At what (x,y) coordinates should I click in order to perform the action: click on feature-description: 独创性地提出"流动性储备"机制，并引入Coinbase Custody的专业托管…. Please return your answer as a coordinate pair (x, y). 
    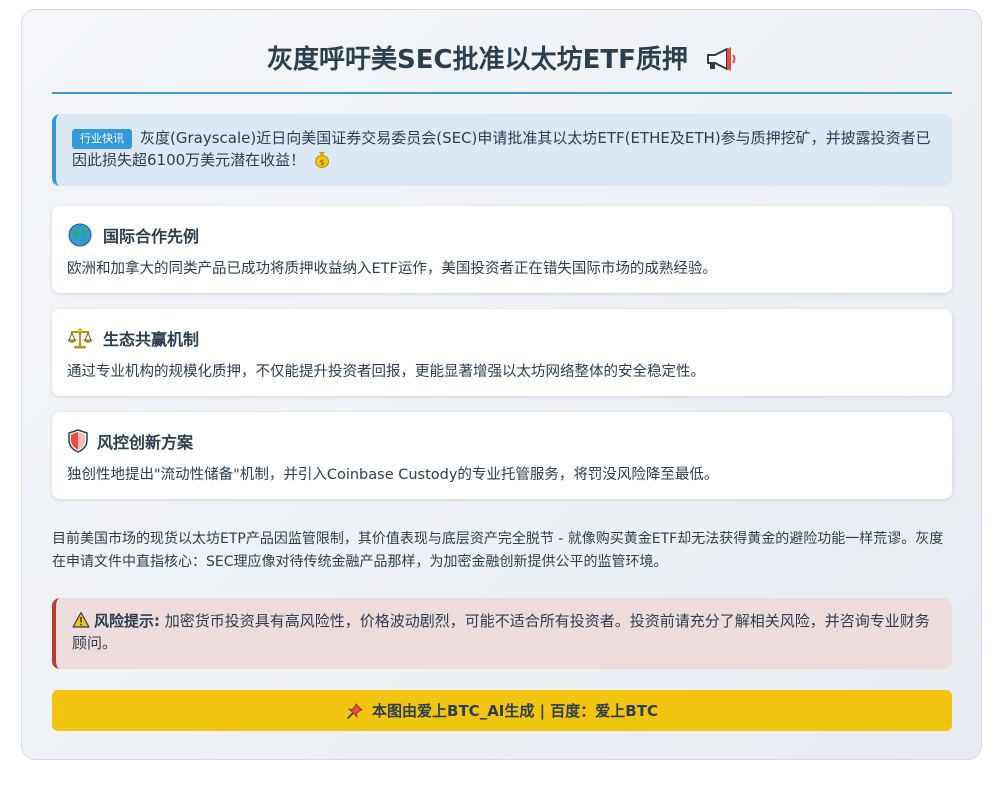
    Looking at the image, I should click on (393, 475).